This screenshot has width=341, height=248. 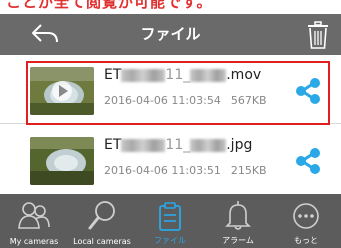 What do you see at coordinates (306, 240) in the screenshot?
I see `tab-label: もっと` at bounding box center [306, 240].